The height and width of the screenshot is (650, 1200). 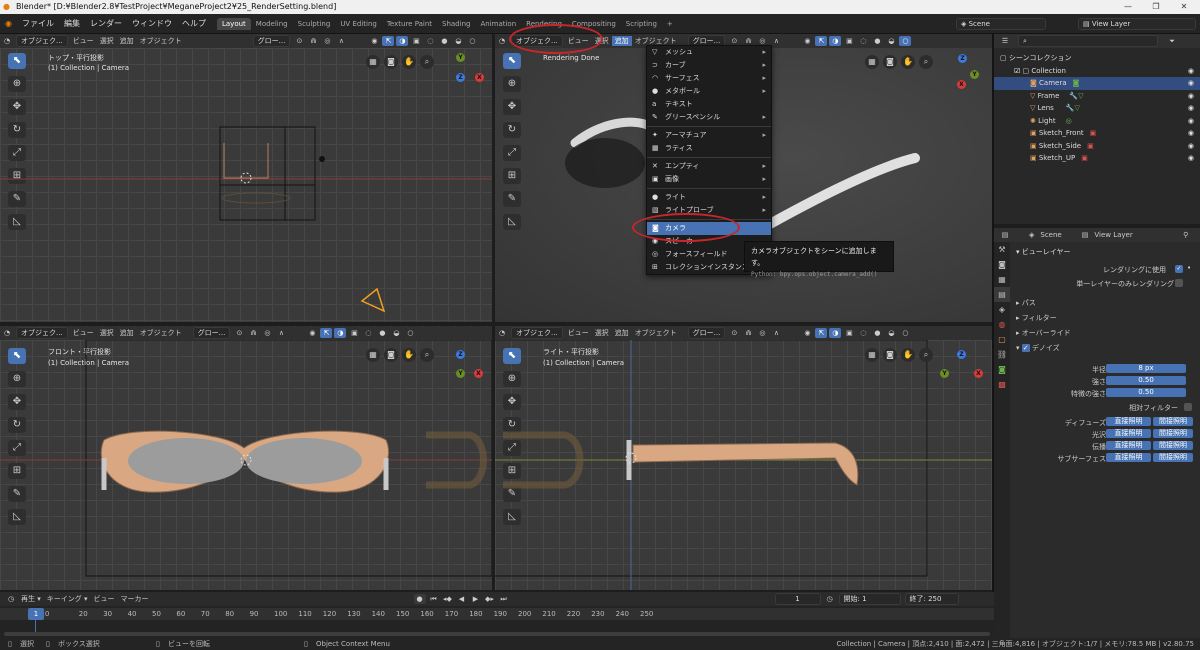 I want to click on menu-help: ヘルプ, so click(x=194, y=23).